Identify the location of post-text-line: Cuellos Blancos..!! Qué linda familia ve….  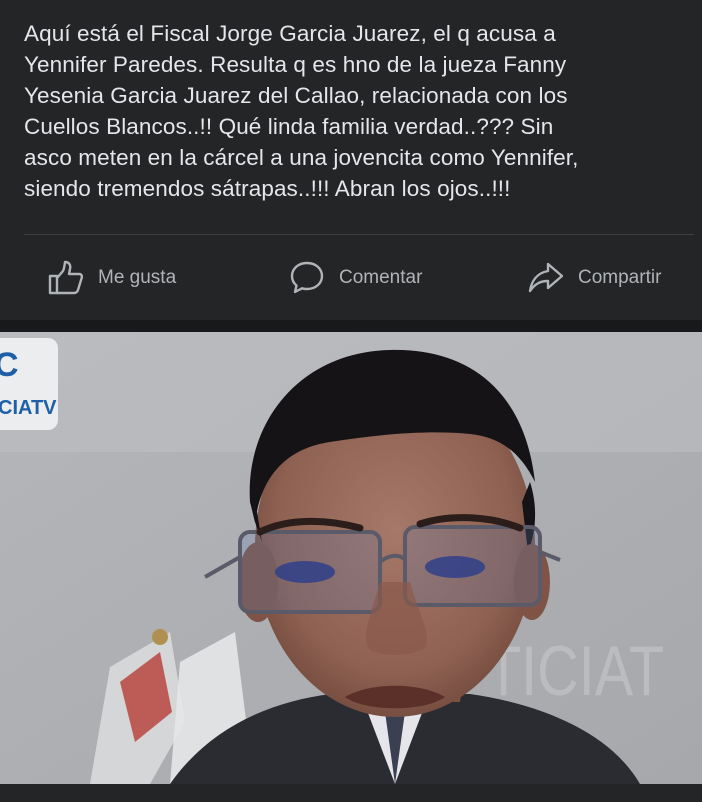
(289, 126).